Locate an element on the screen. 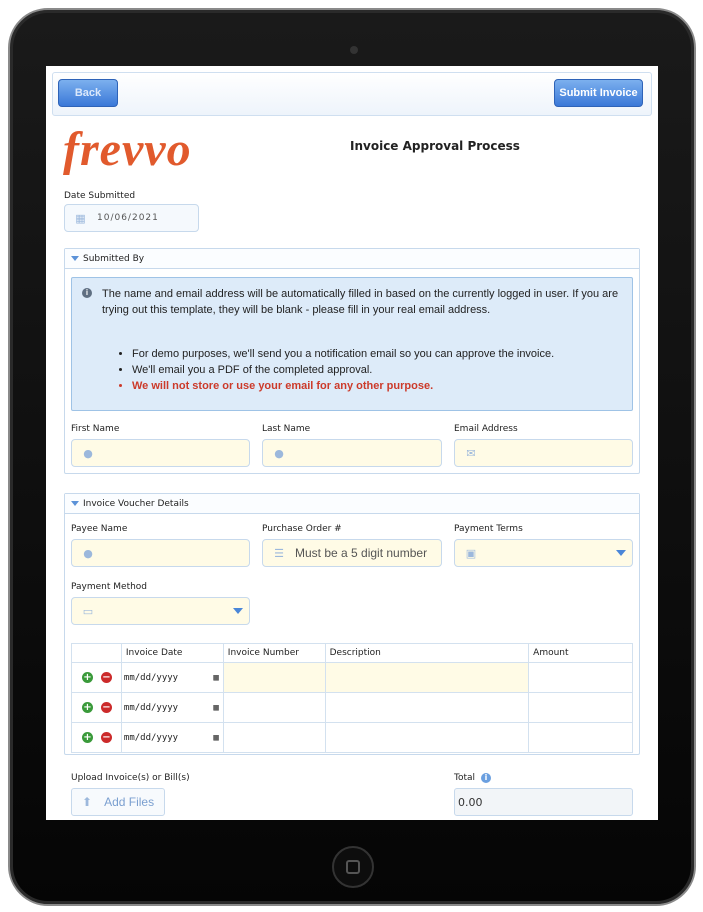  email-input: ✉ is located at coordinates (543, 453).